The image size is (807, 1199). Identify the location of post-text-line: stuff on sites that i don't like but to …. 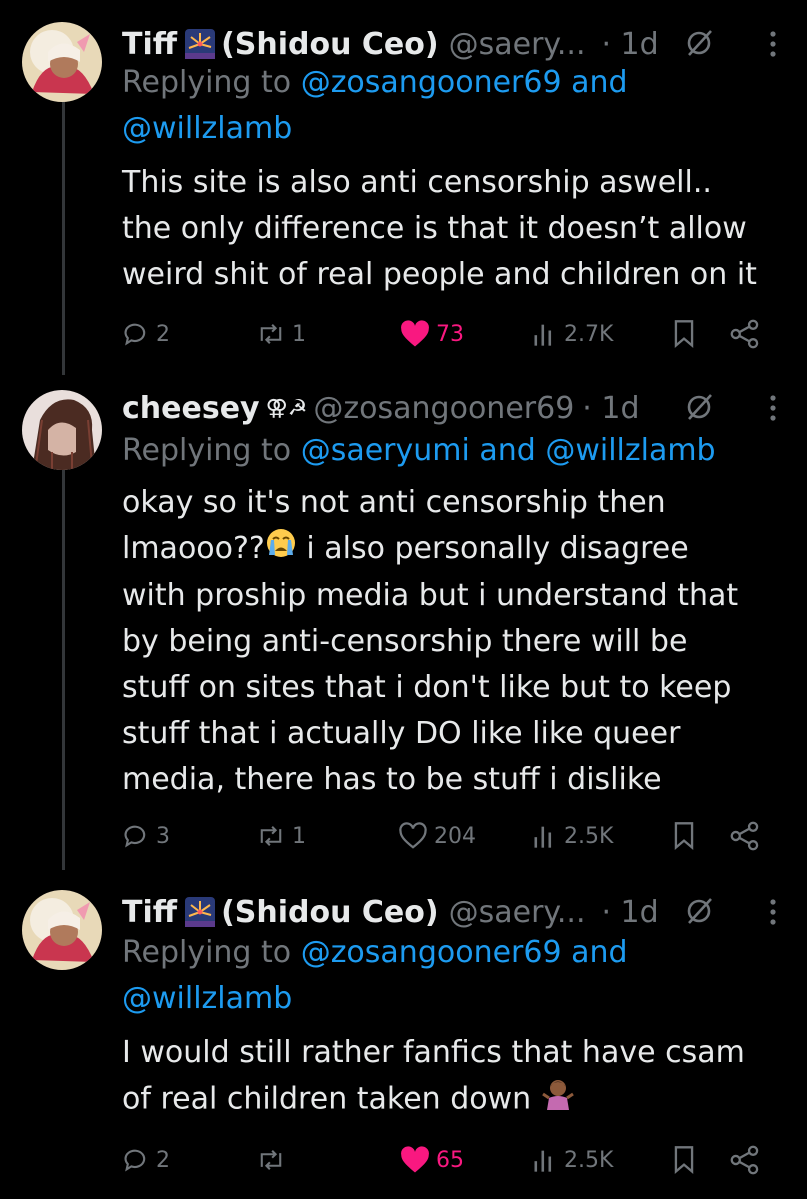
(427, 687).